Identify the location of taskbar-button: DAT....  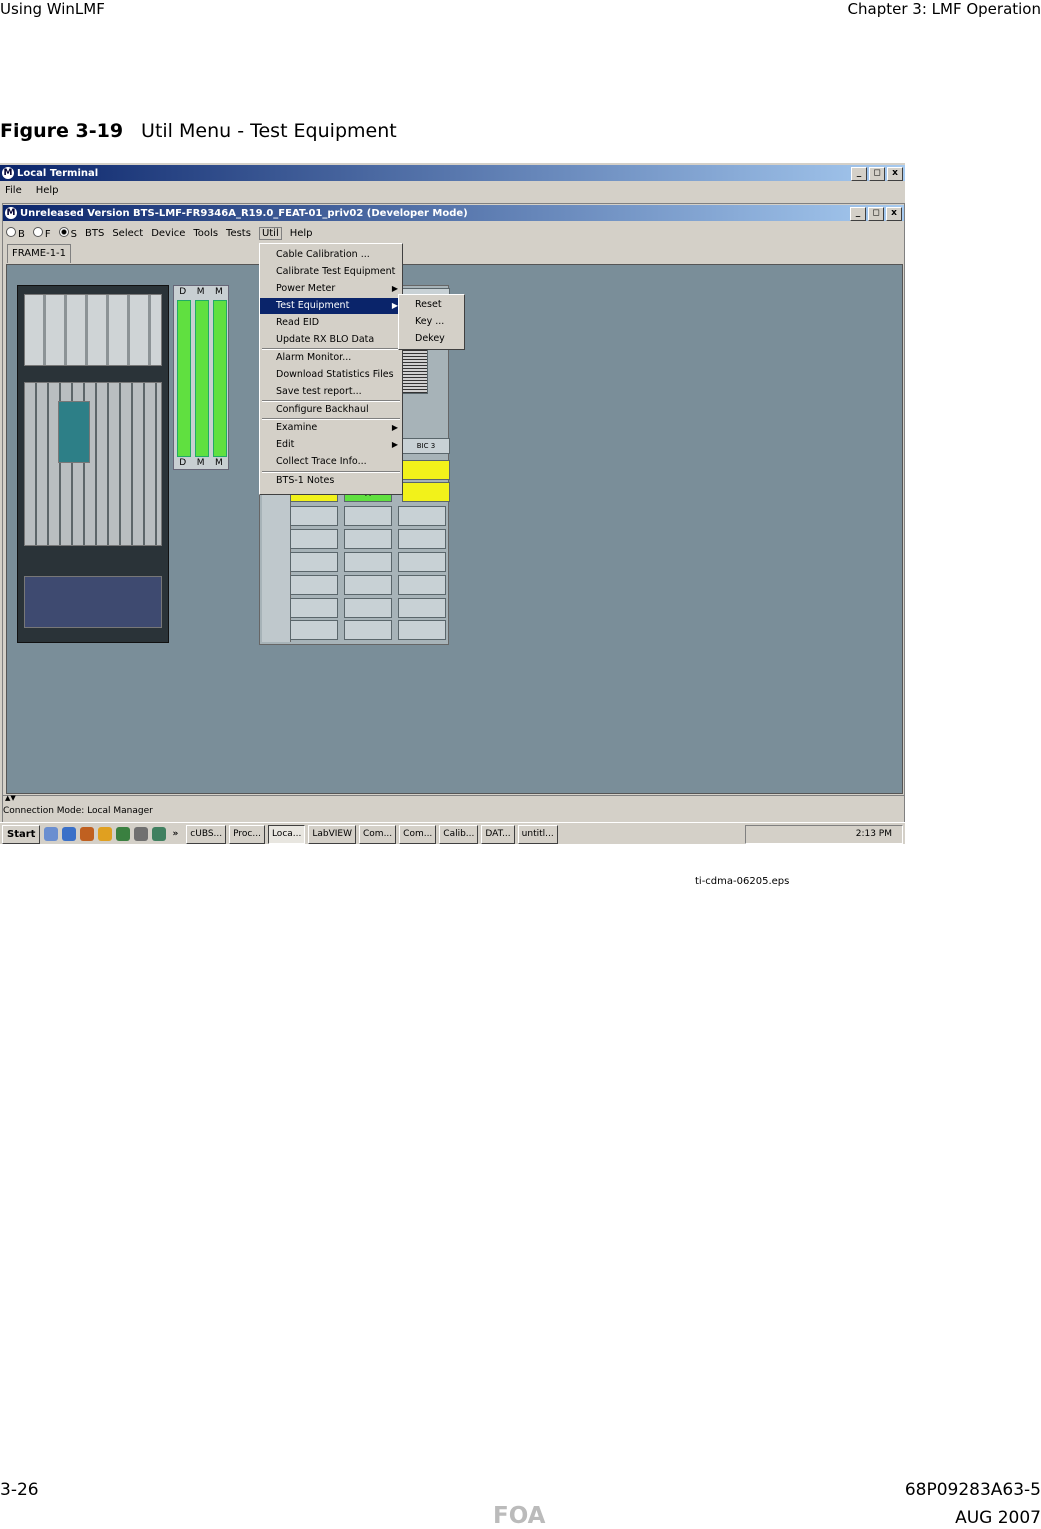
(498, 834).